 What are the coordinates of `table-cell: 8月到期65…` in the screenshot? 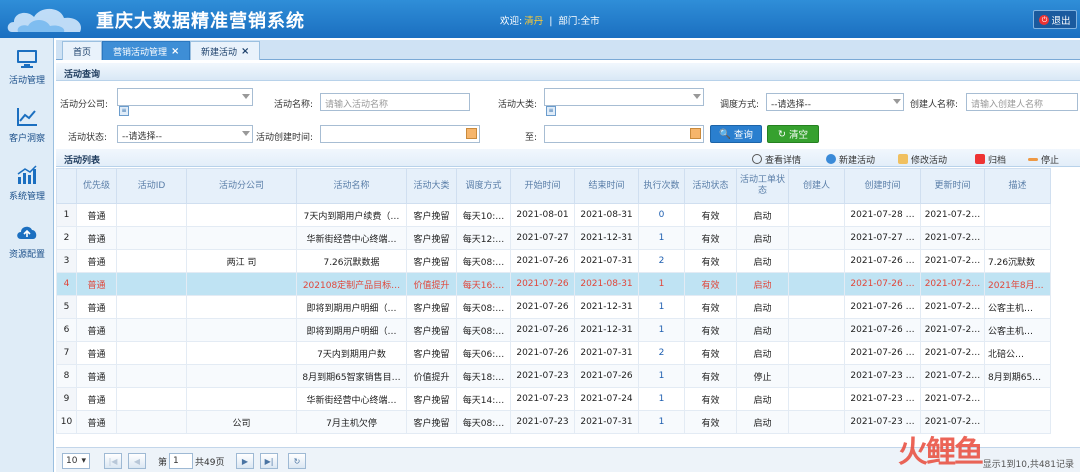 It's located at (1017, 376).